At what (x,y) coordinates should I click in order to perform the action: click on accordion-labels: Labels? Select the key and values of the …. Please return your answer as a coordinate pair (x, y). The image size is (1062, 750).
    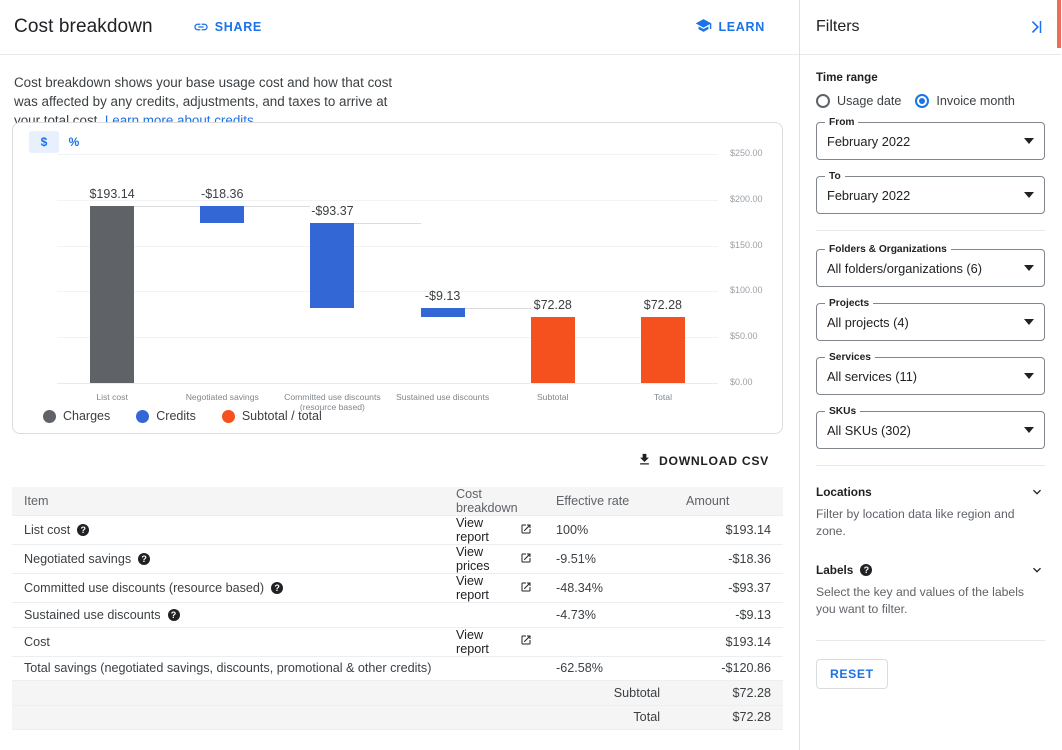
    Looking at the image, I should click on (930, 590).